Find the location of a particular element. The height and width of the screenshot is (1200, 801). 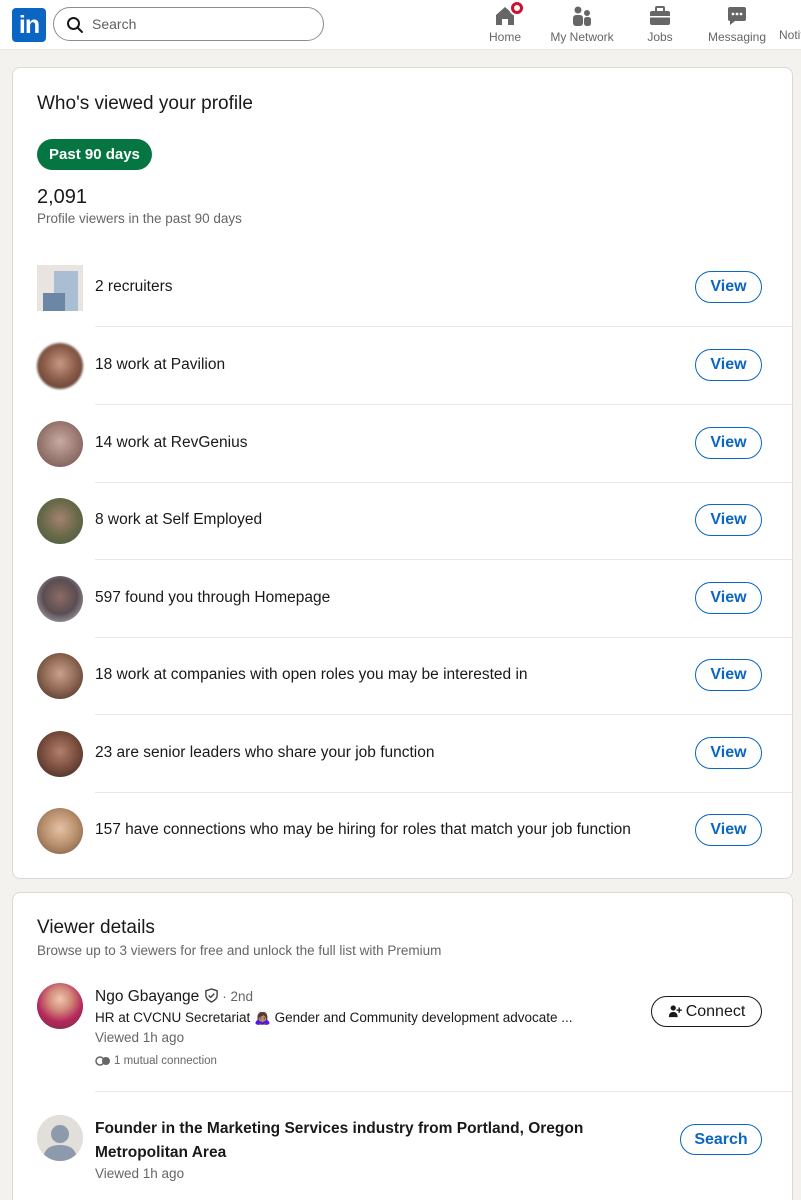

nav-notifications: Notif is located at coordinates (790, 26).